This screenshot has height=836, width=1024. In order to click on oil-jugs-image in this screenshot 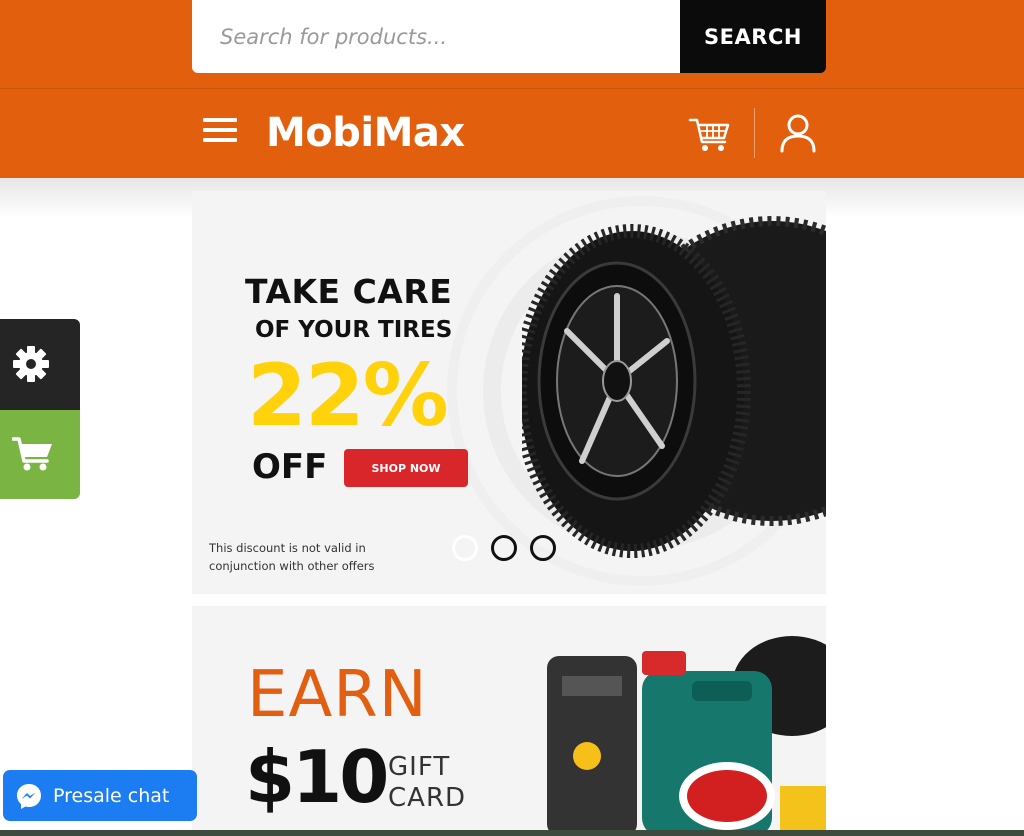, I will do `click(686, 736)`.